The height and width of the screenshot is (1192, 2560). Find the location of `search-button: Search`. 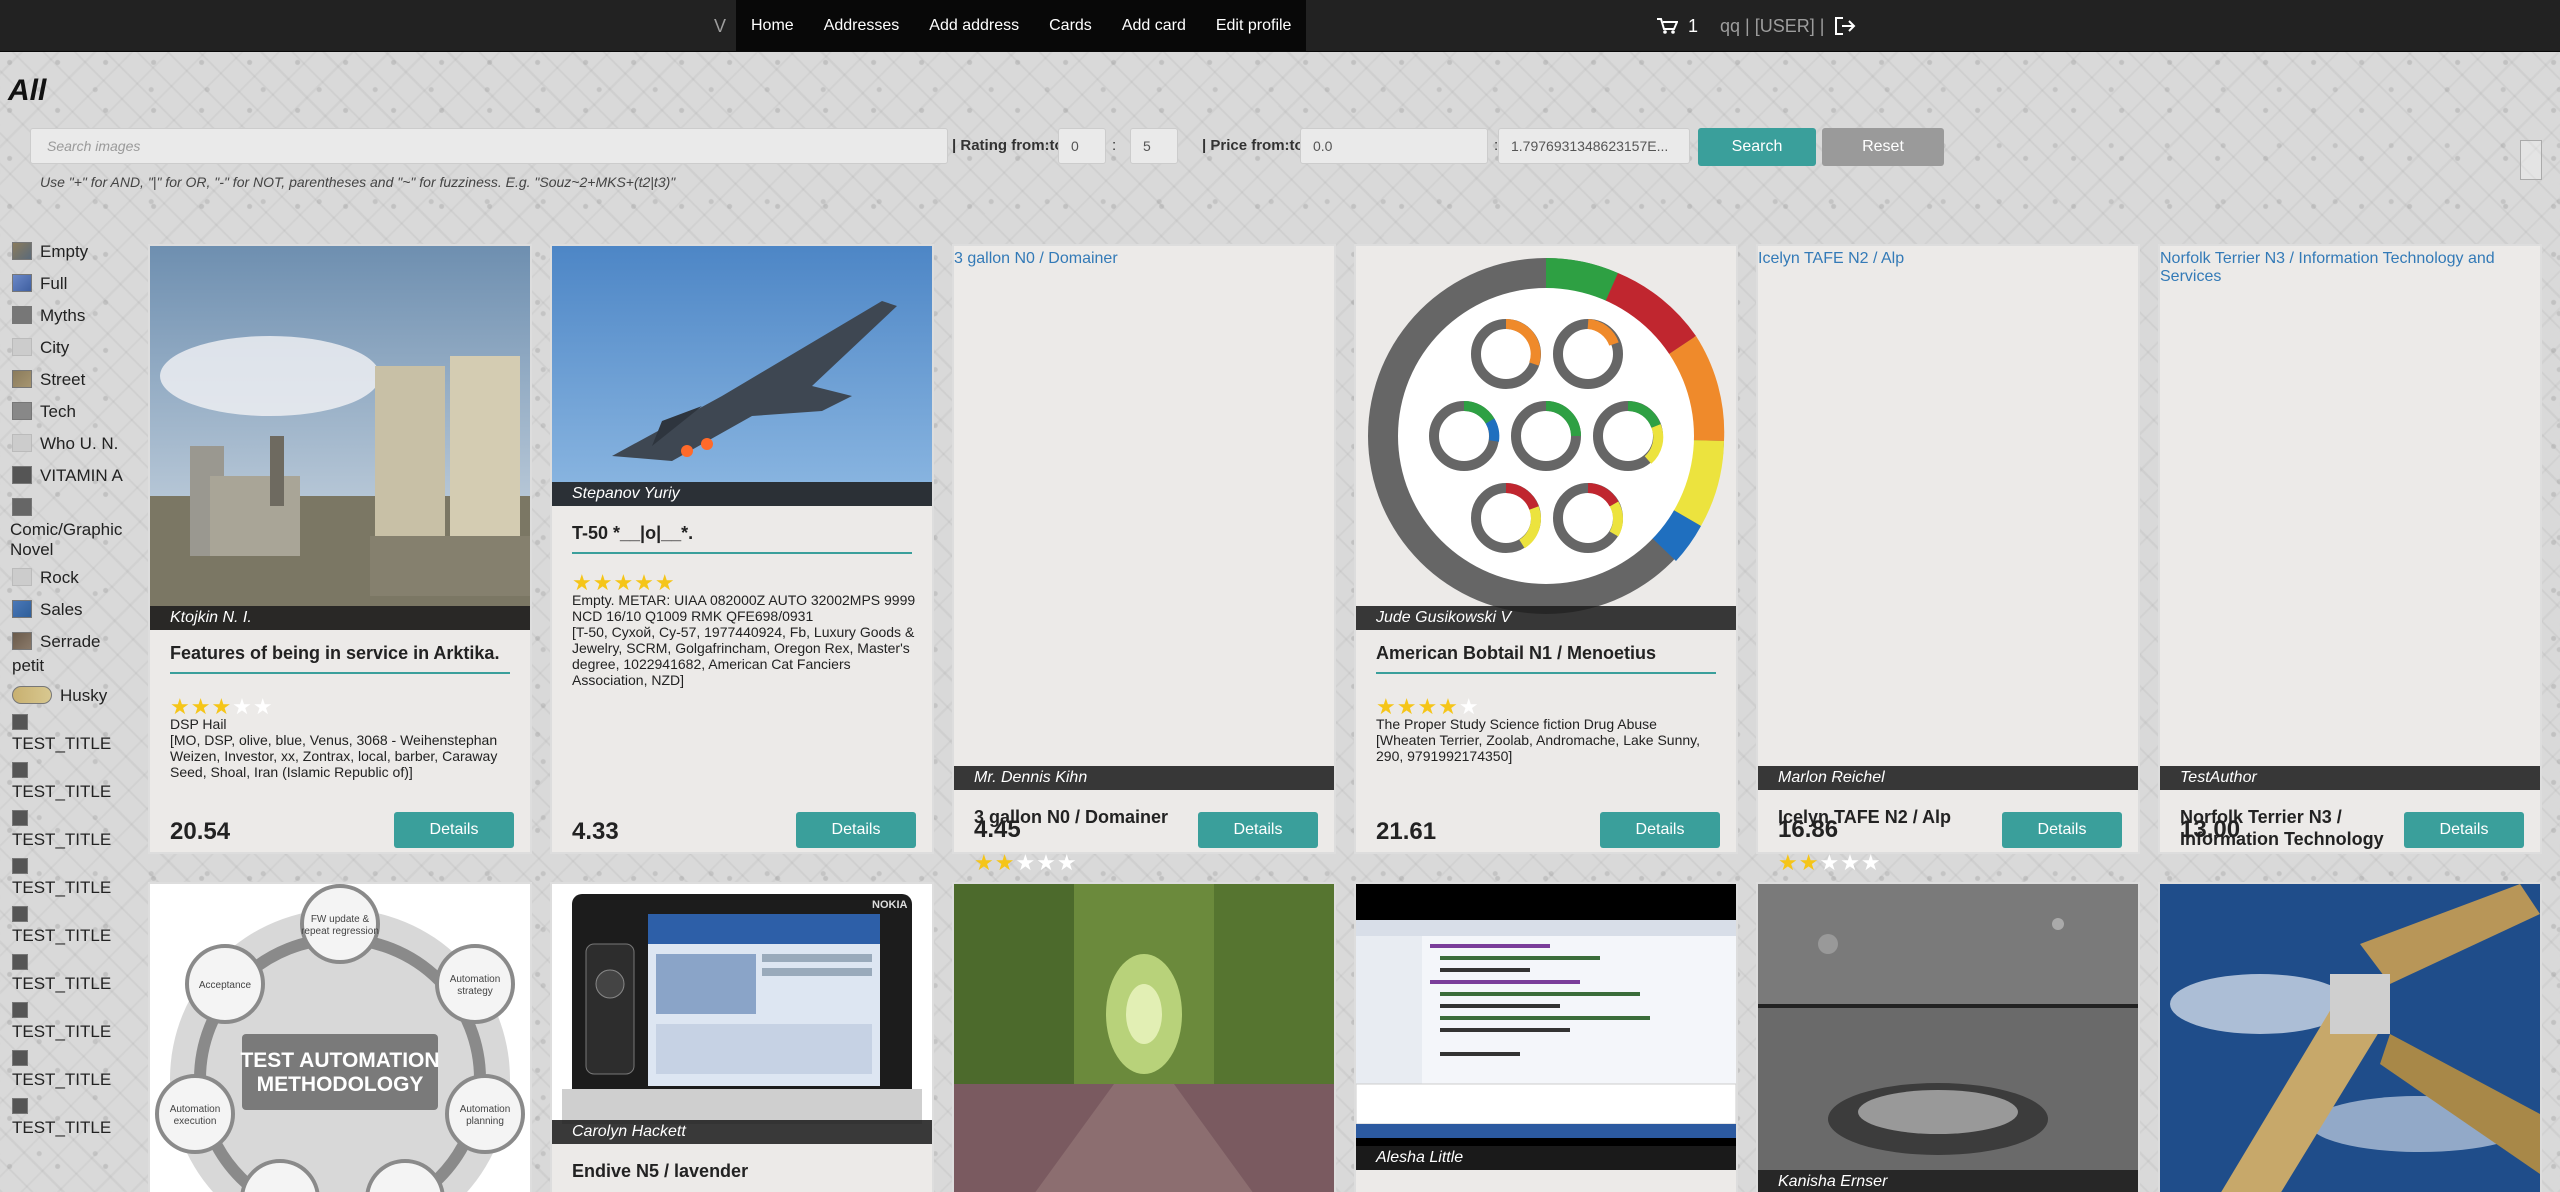

search-button: Search is located at coordinates (1757, 147).